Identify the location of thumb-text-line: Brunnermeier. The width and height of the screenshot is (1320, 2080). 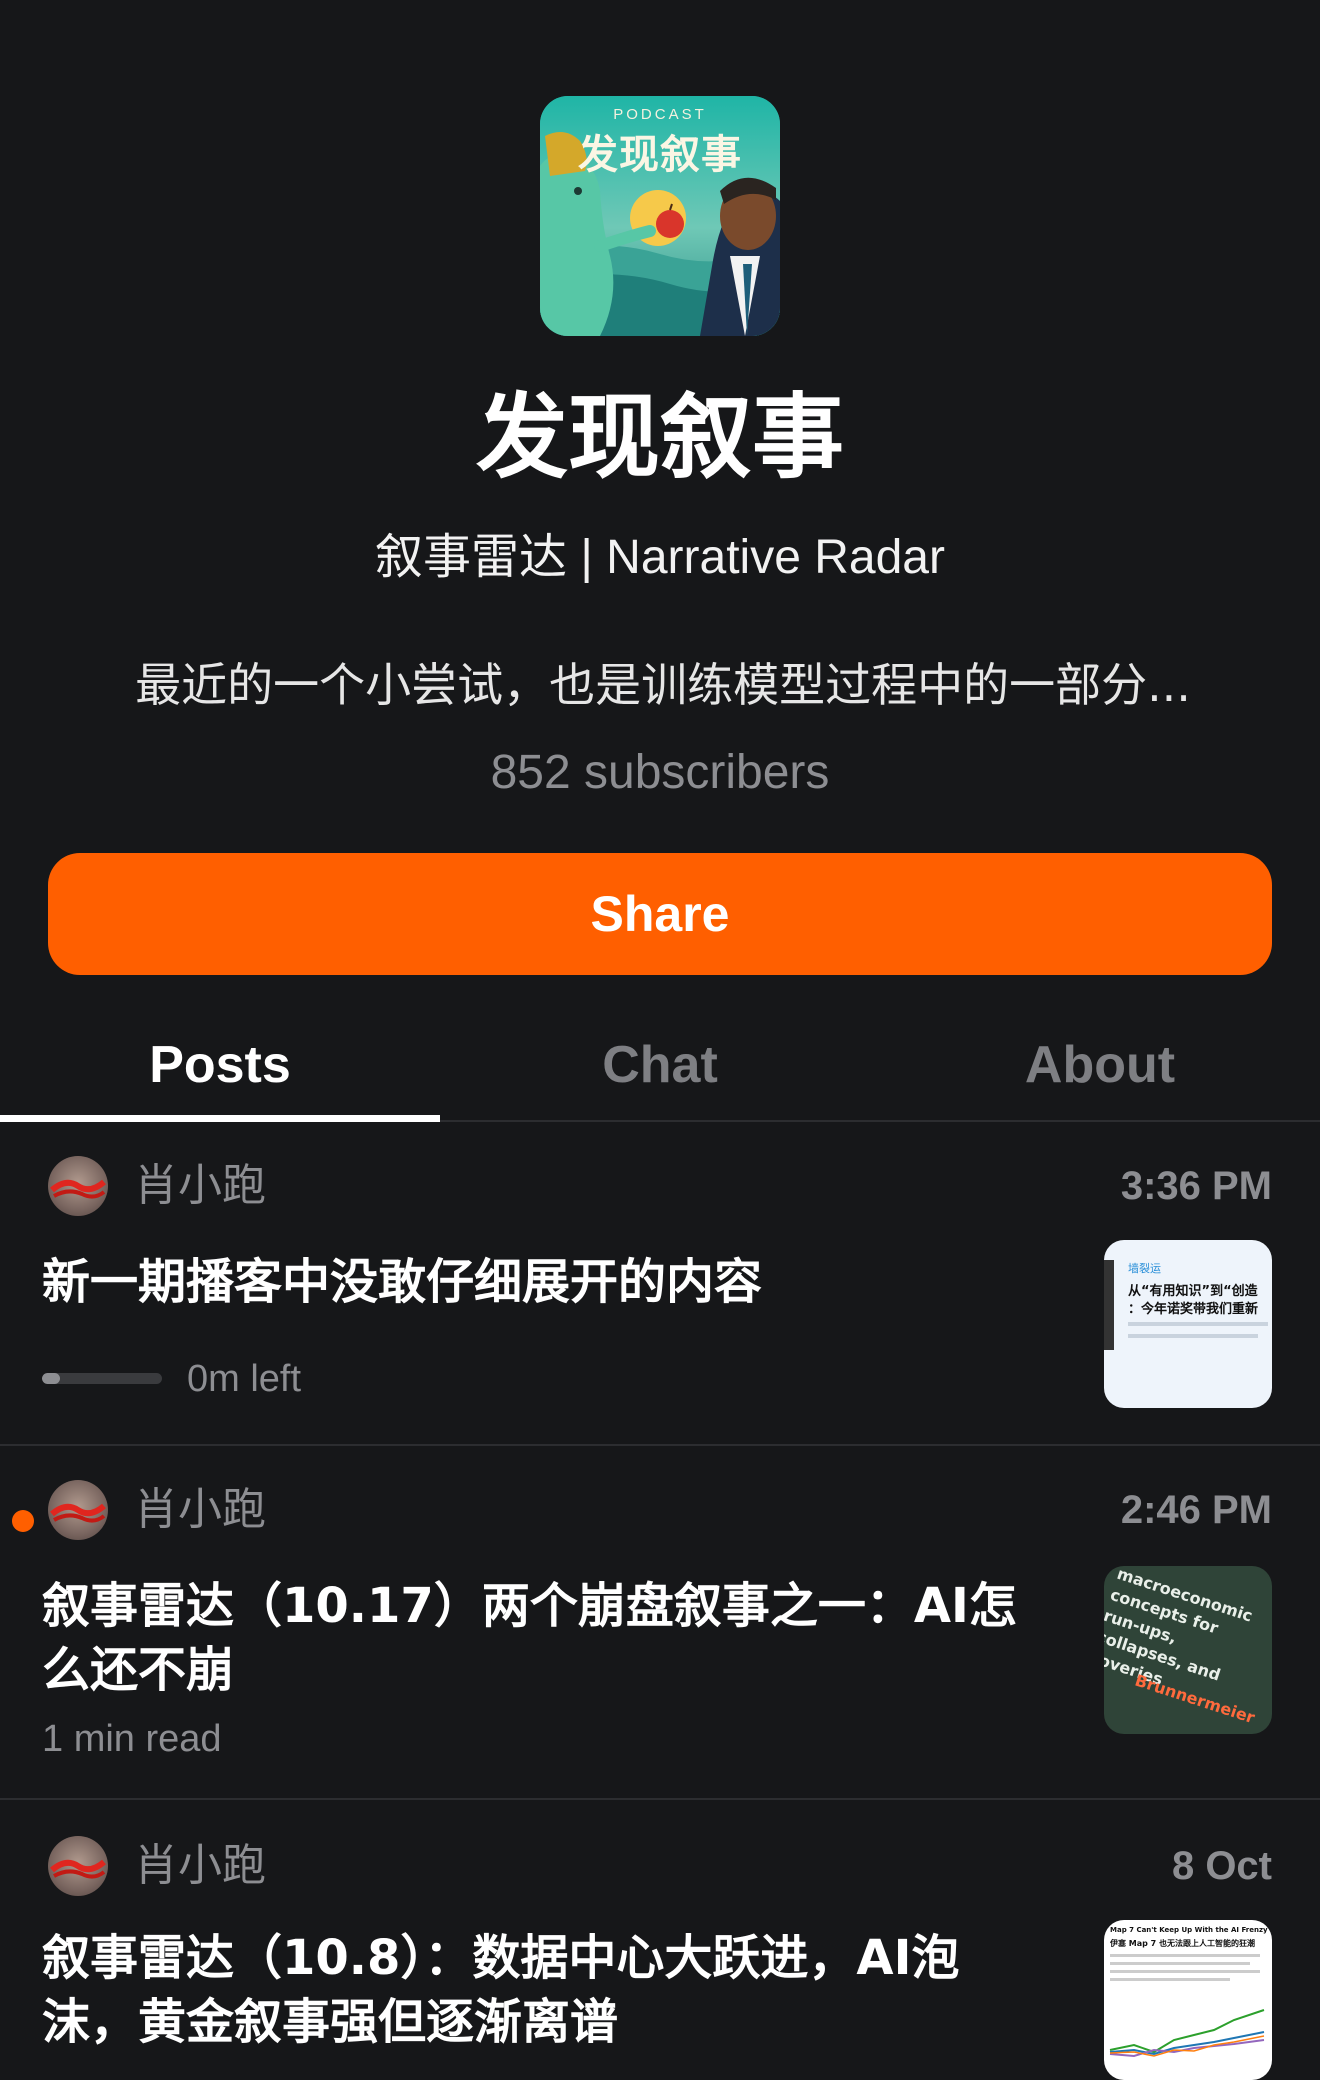
(1195, 1699).